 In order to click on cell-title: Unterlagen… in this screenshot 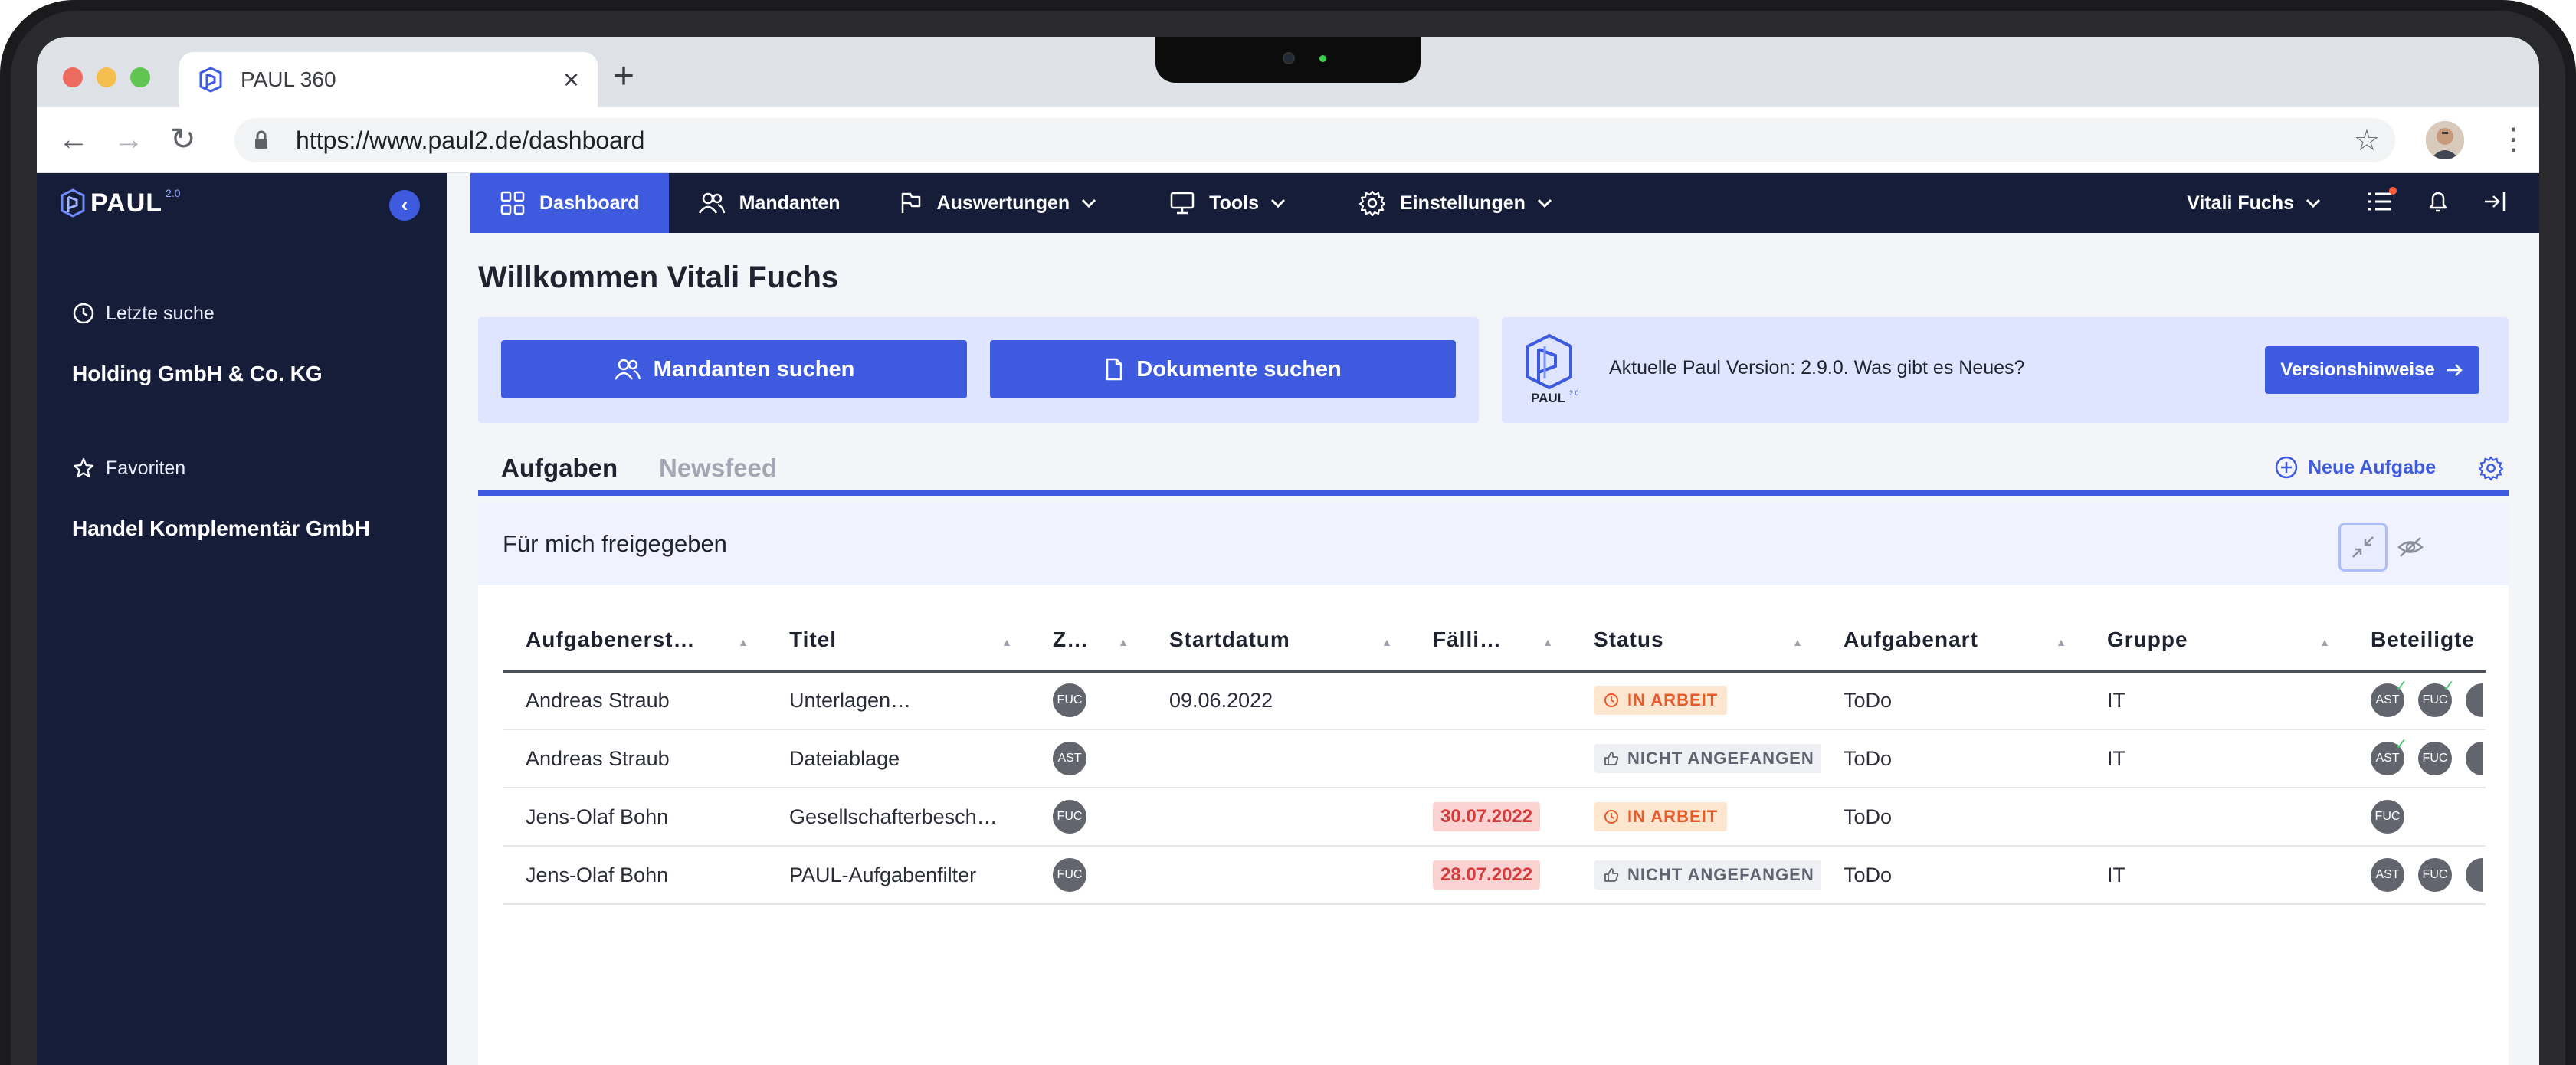, I will do `click(898, 700)`.